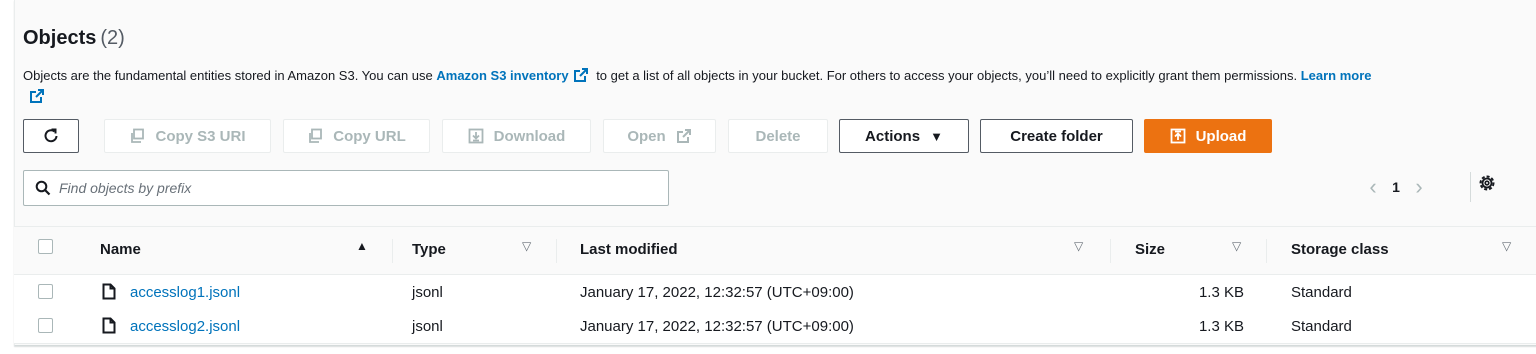 This screenshot has height=354, width=1536. I want to click on search-input, so click(349, 188).